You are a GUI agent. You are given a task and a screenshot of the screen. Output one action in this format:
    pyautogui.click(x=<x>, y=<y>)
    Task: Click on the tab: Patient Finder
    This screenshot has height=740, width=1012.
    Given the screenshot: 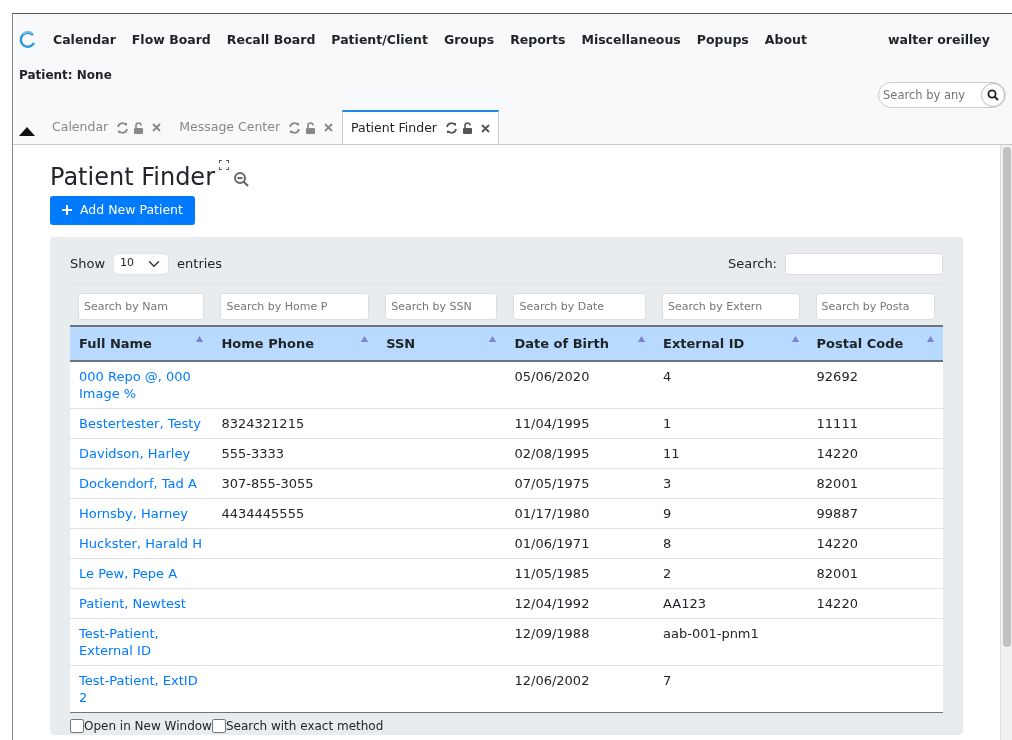 What is the action you would take?
    pyautogui.click(x=420, y=127)
    